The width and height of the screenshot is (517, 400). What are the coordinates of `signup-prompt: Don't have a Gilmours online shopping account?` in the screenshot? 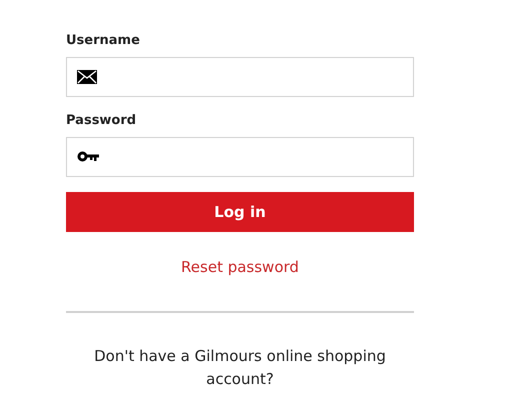 It's located at (240, 368).